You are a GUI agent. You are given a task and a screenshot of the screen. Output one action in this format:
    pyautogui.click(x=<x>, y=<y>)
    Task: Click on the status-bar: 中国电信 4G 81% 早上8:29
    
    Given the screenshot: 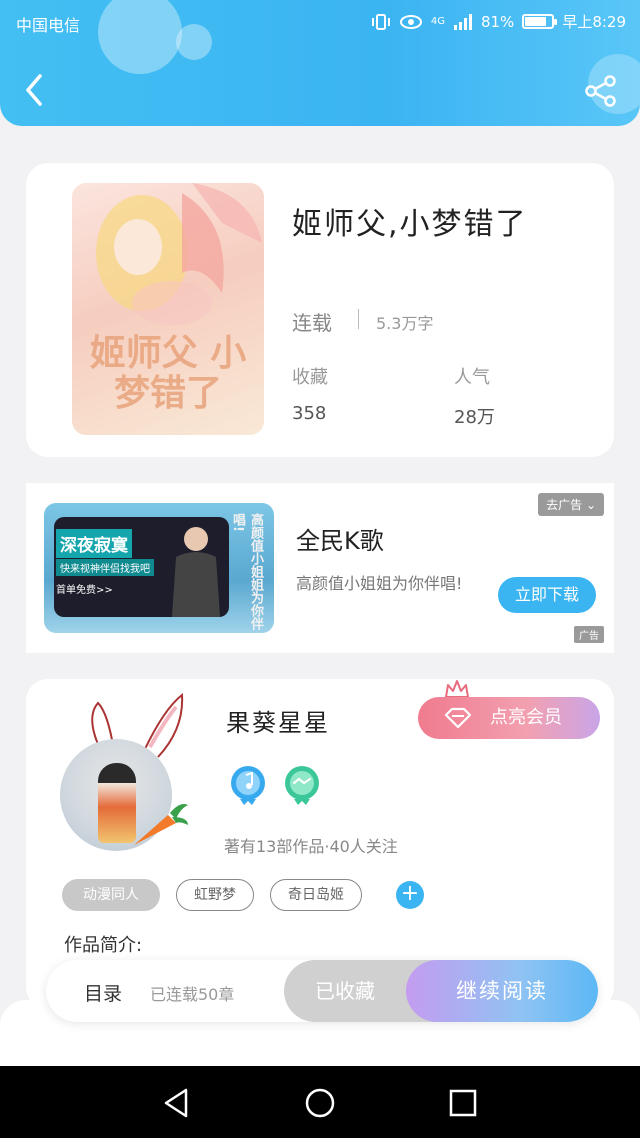 What is the action you would take?
    pyautogui.click(x=320, y=23)
    